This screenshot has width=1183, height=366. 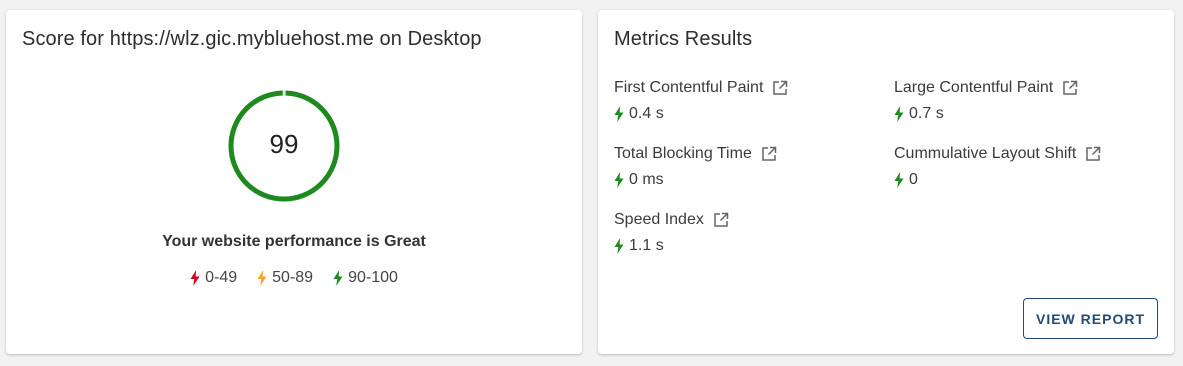 What do you see at coordinates (646, 179) in the screenshot?
I see `metric-value: 0 ms` at bounding box center [646, 179].